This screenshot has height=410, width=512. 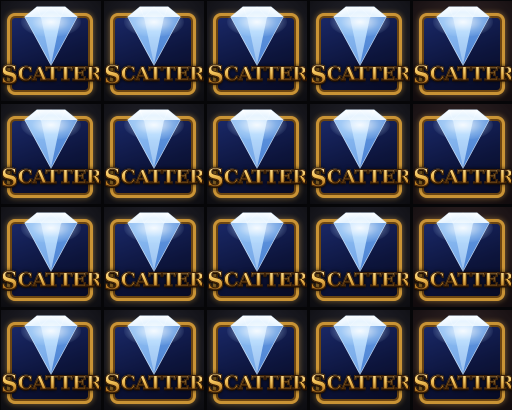 What do you see at coordinates (360, 360) in the screenshot?
I see `scatter-symbol-r4-c4: S CATTER` at bounding box center [360, 360].